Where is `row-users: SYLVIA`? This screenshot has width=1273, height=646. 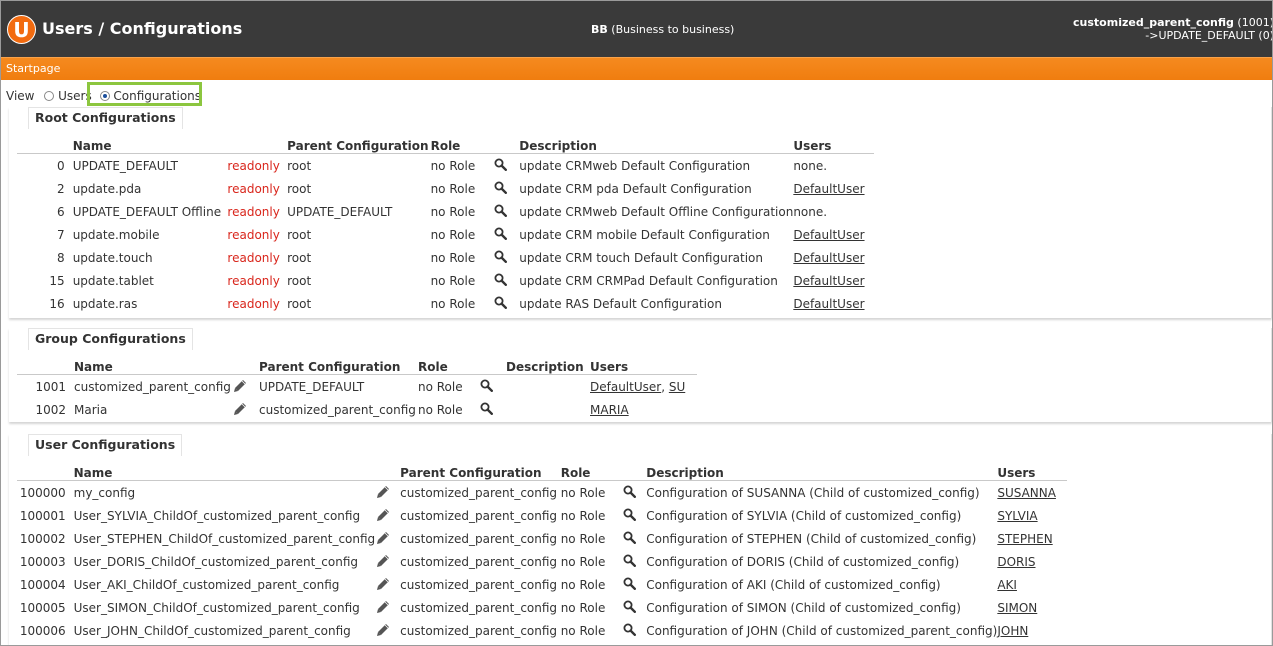
row-users: SYLVIA is located at coordinates (1032, 515).